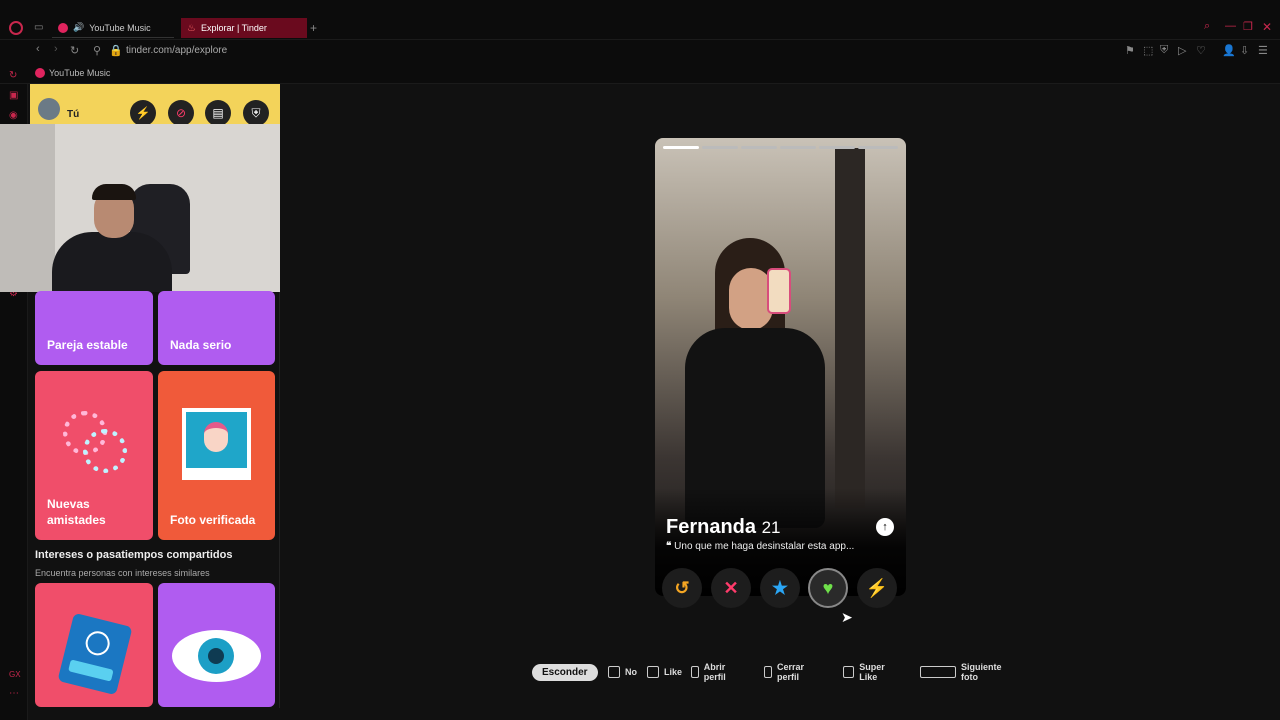 This screenshot has height=720, width=1280. I want to click on bolt-icon: ⚡, so click(877, 587).